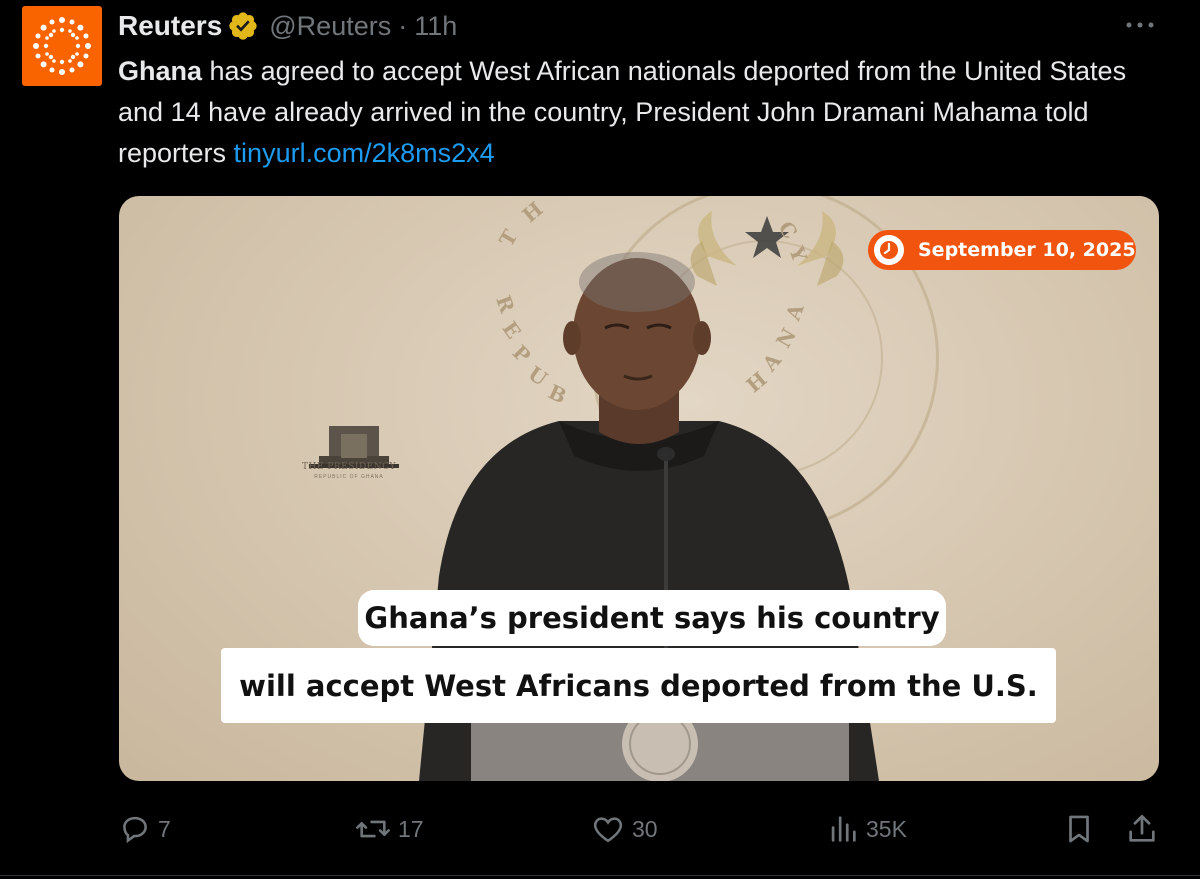 This screenshot has height=879, width=1200. What do you see at coordinates (364, 153) in the screenshot?
I see `tweet-link: tinyurl.com/2k8ms2x4` at bounding box center [364, 153].